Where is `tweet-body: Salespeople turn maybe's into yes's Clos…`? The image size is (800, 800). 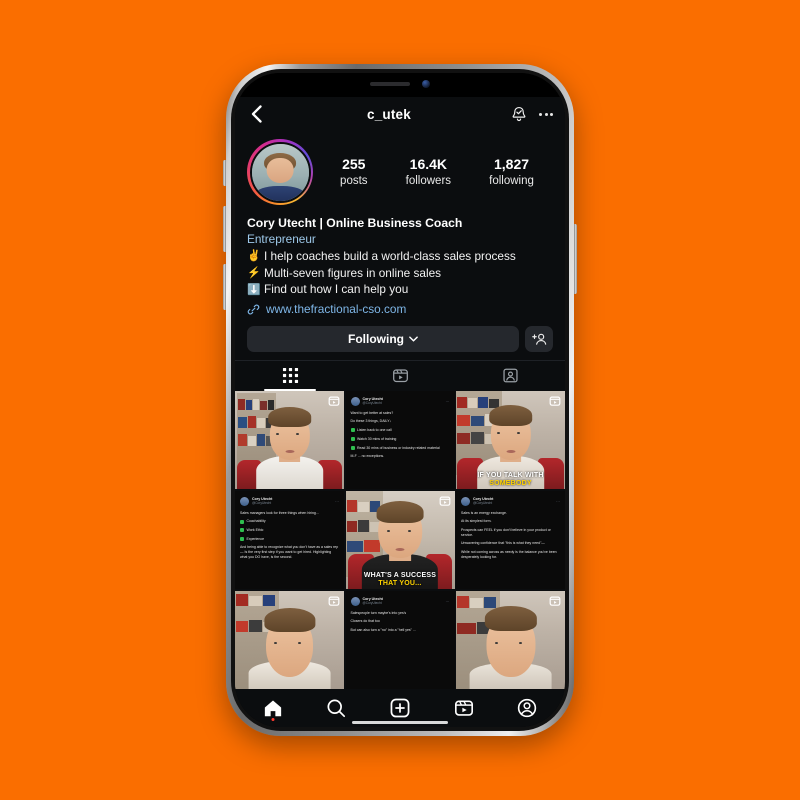 tweet-body: Salespeople turn maybe's into yes's Clos… is located at coordinates (400, 622).